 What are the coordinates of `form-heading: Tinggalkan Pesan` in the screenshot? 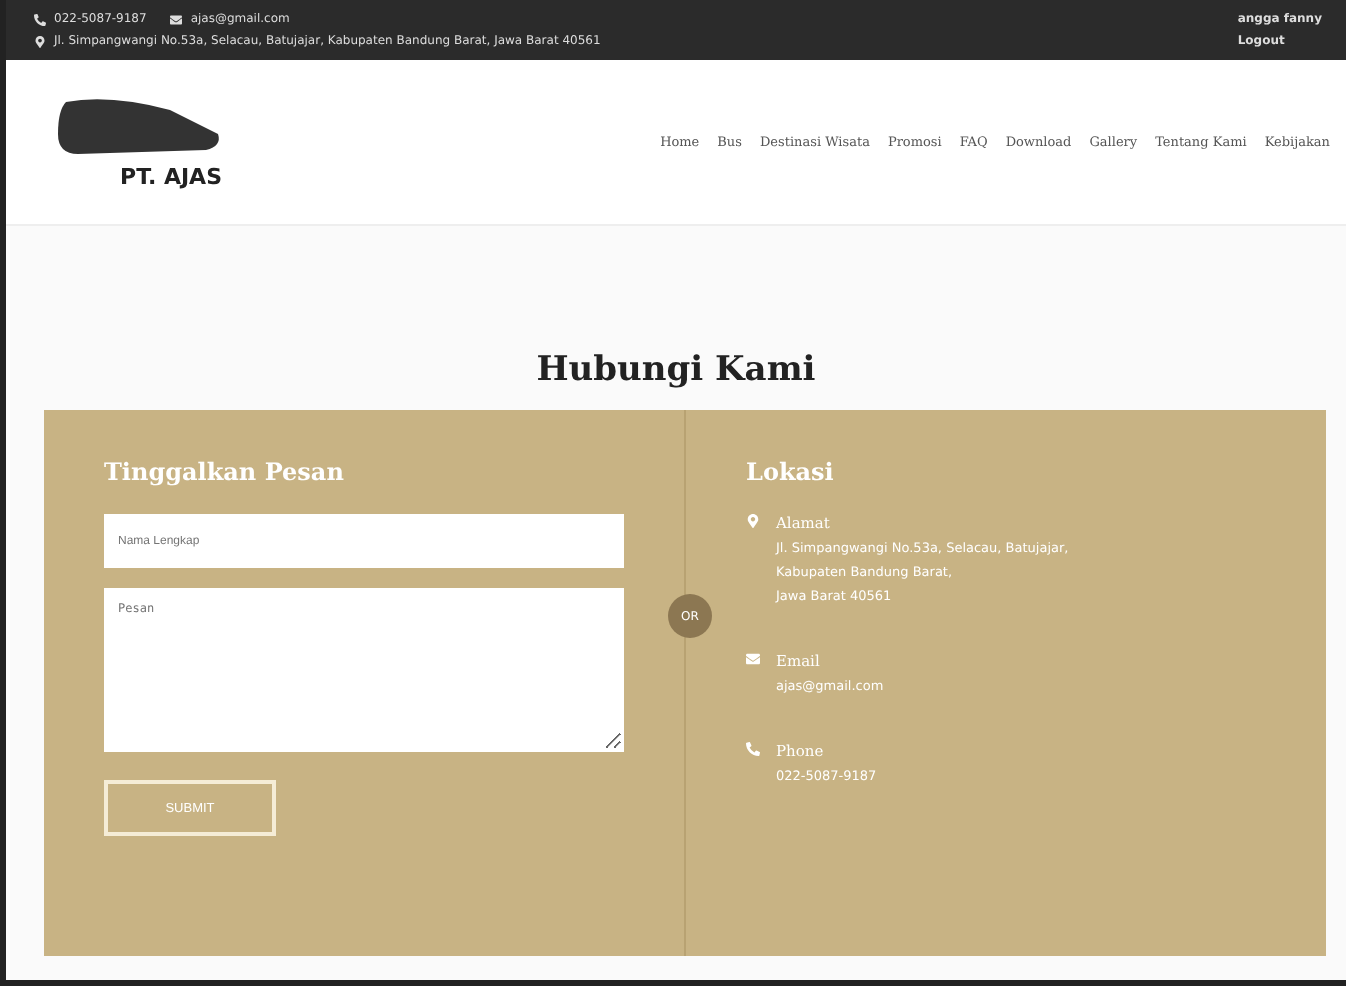 It's located at (225, 472).